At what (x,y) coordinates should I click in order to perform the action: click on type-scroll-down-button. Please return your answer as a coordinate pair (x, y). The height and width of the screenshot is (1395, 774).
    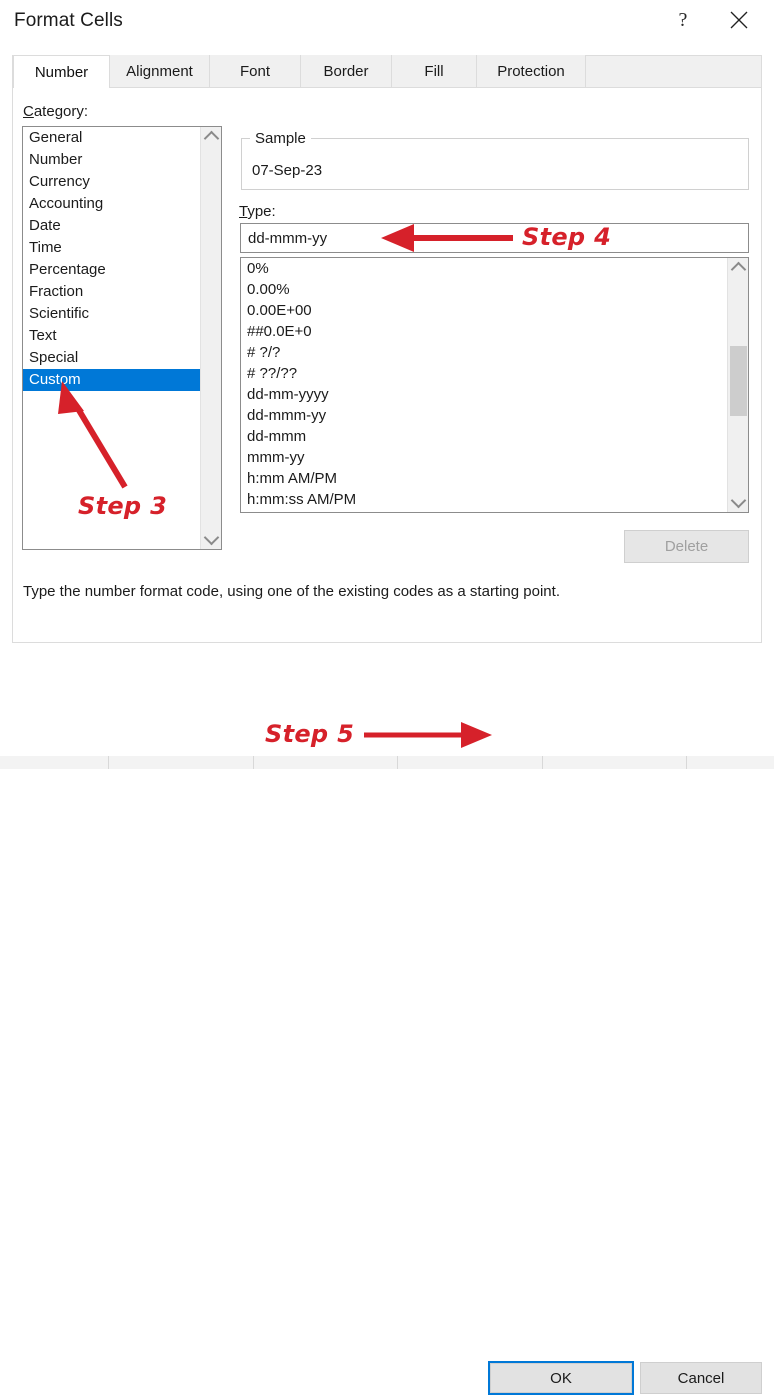
    Looking at the image, I should click on (738, 502).